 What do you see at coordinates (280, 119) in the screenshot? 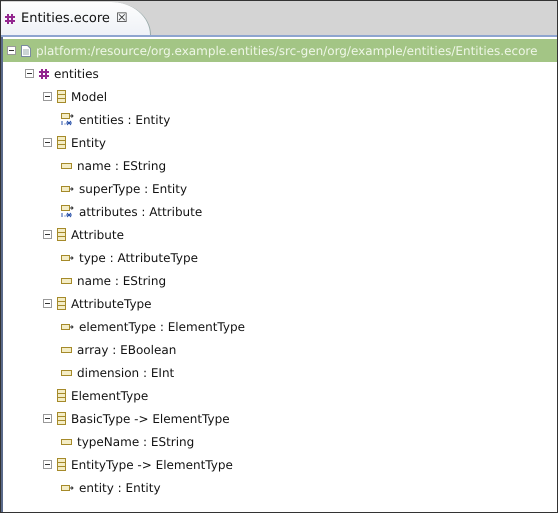
I see `tree-item: entities : Entity` at bounding box center [280, 119].